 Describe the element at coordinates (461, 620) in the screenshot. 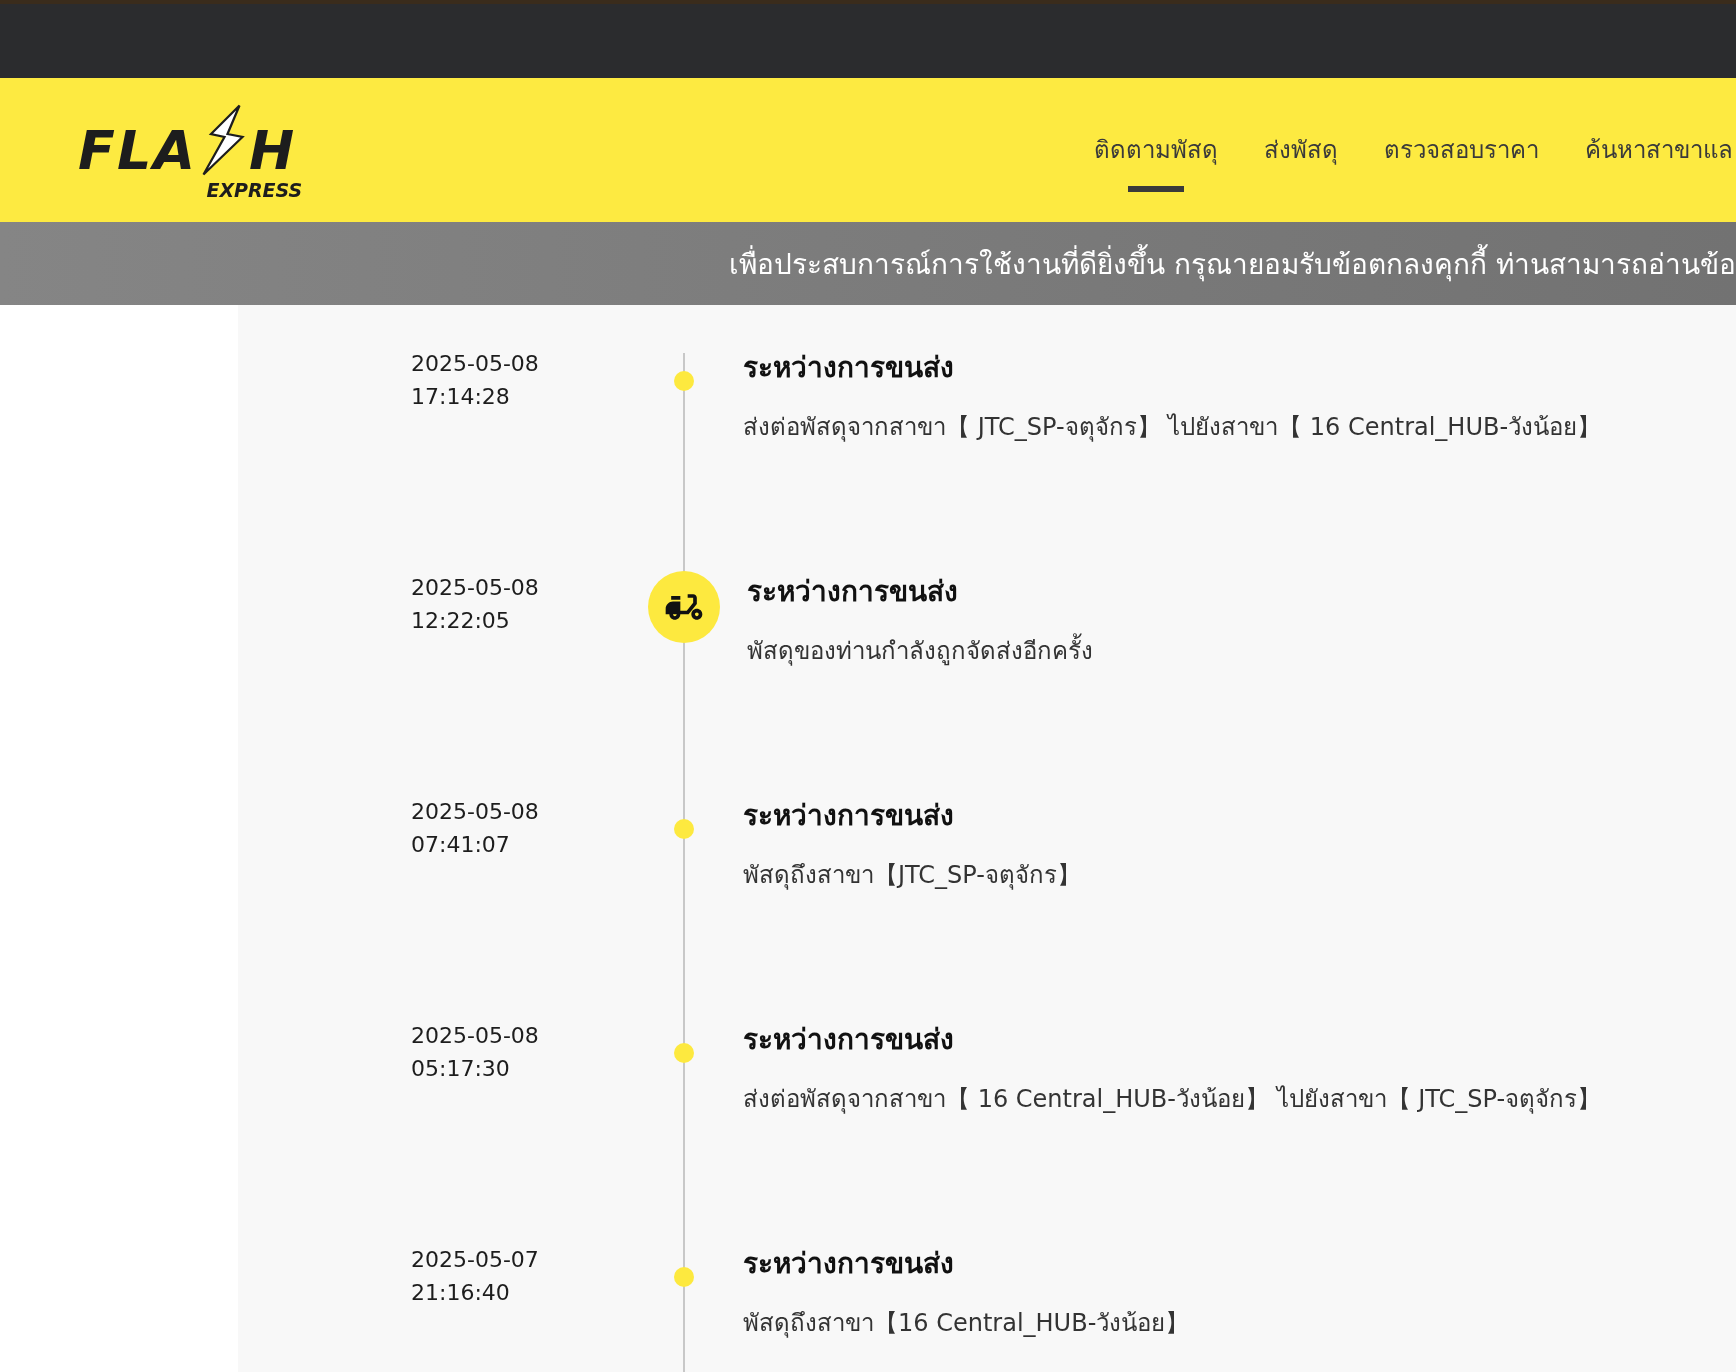

I see `event-time: 12:22:05` at that location.